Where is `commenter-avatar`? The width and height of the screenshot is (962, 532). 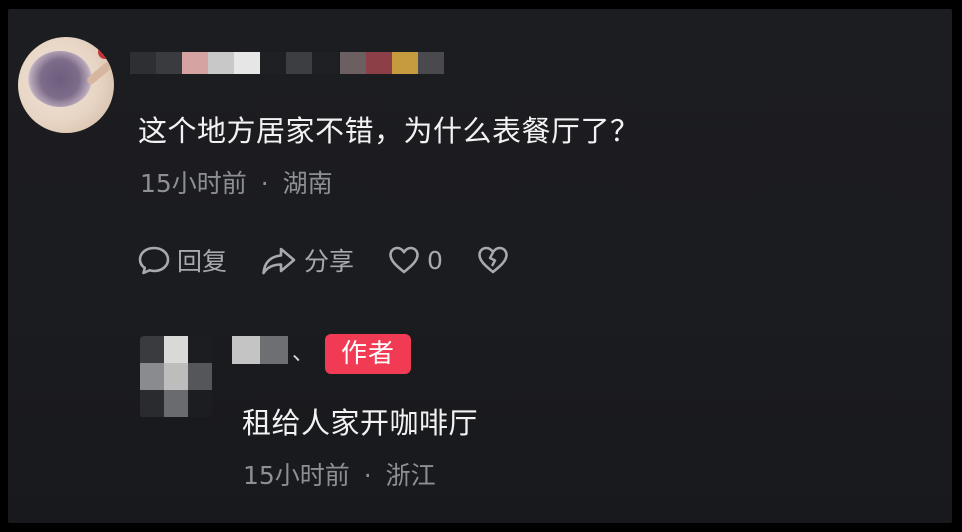 commenter-avatar is located at coordinates (66, 85).